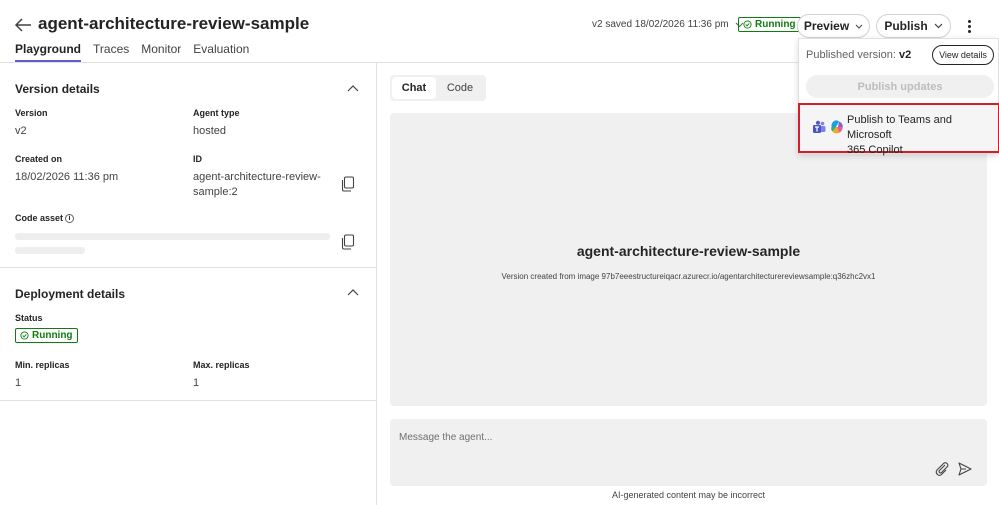 The width and height of the screenshot is (999, 505). I want to click on tab-monitor: Monitor, so click(161, 52).